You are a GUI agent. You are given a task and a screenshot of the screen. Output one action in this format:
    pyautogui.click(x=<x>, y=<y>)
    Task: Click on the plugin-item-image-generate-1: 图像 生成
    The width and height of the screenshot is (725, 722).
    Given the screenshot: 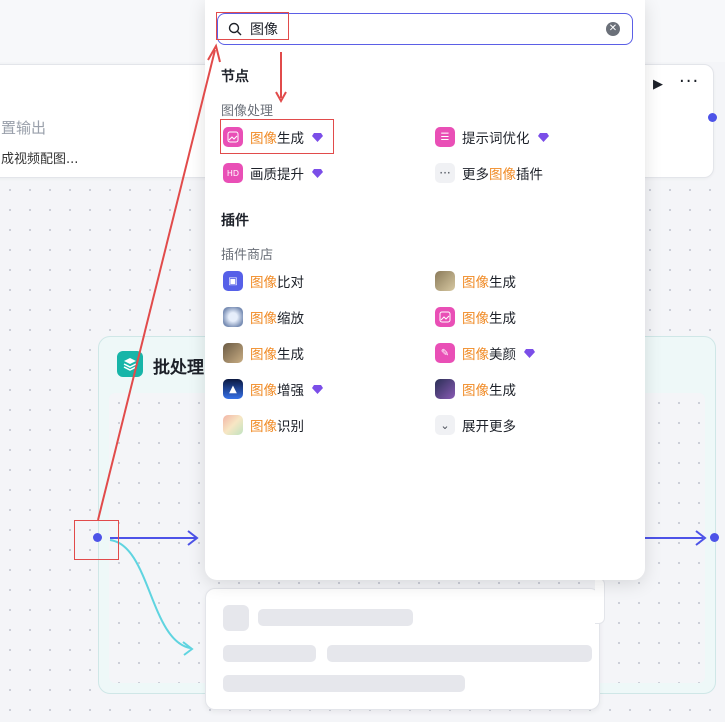 What is the action you would take?
    pyautogui.click(x=475, y=281)
    